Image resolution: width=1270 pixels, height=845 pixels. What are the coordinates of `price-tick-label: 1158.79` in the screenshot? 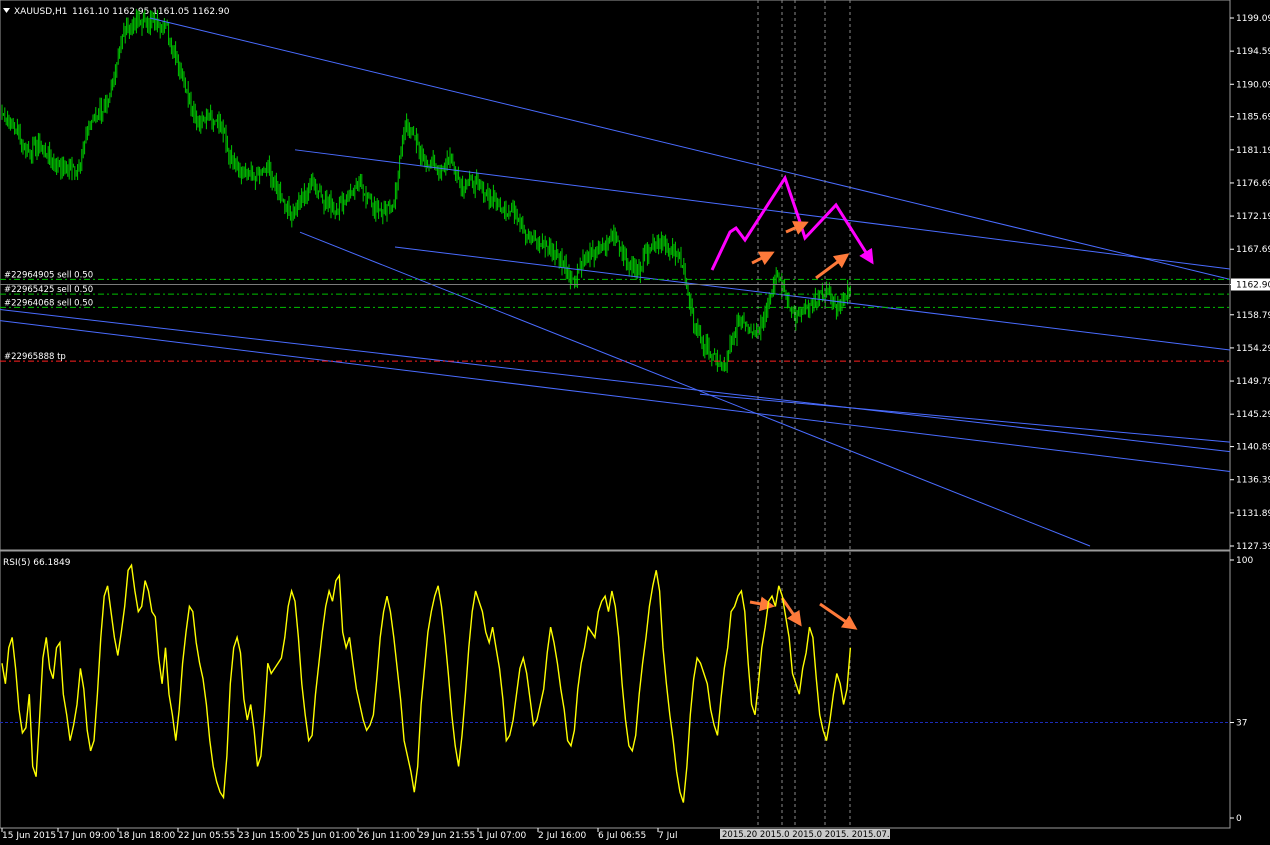 It's located at (1253, 316).